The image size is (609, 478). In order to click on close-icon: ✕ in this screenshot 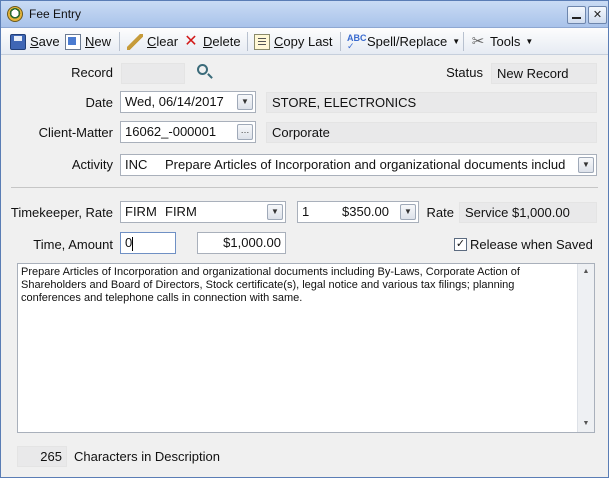, I will do `click(597, 15)`.